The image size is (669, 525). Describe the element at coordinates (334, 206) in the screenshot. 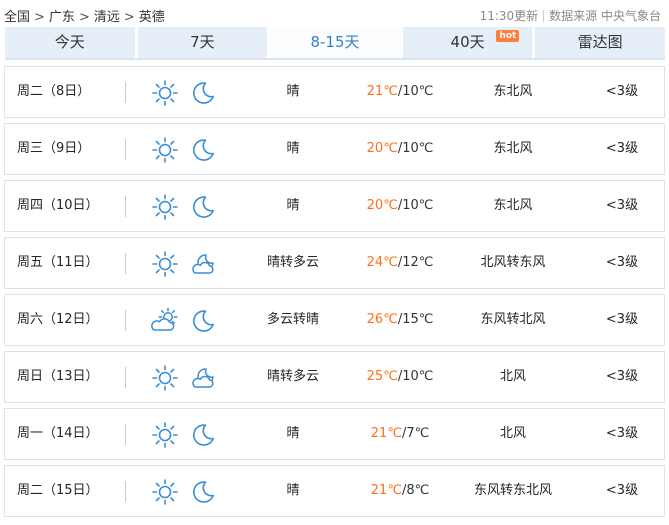

I see `forecast-row: 周四（10日） 晴 20℃/10℃ 东北风 <3级` at that location.